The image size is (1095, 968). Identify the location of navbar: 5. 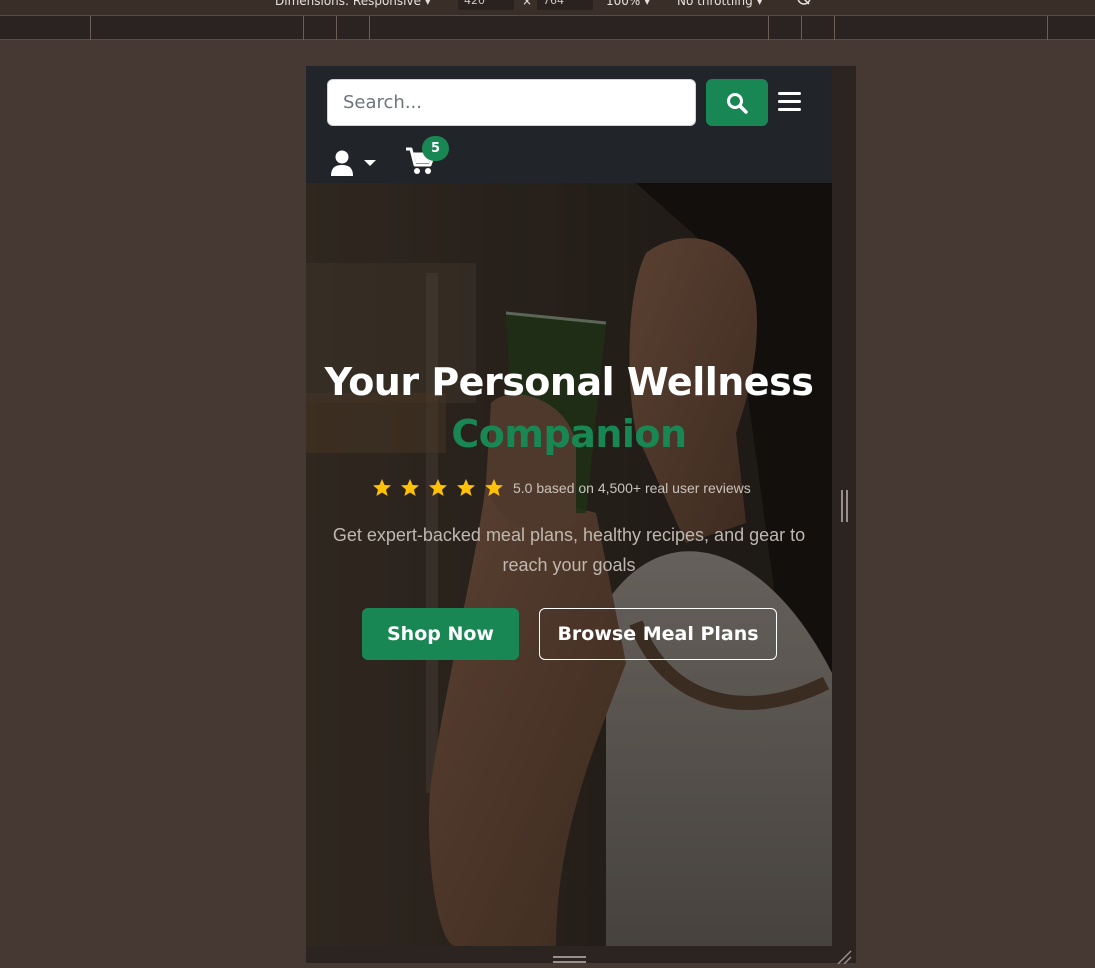
(569, 124).